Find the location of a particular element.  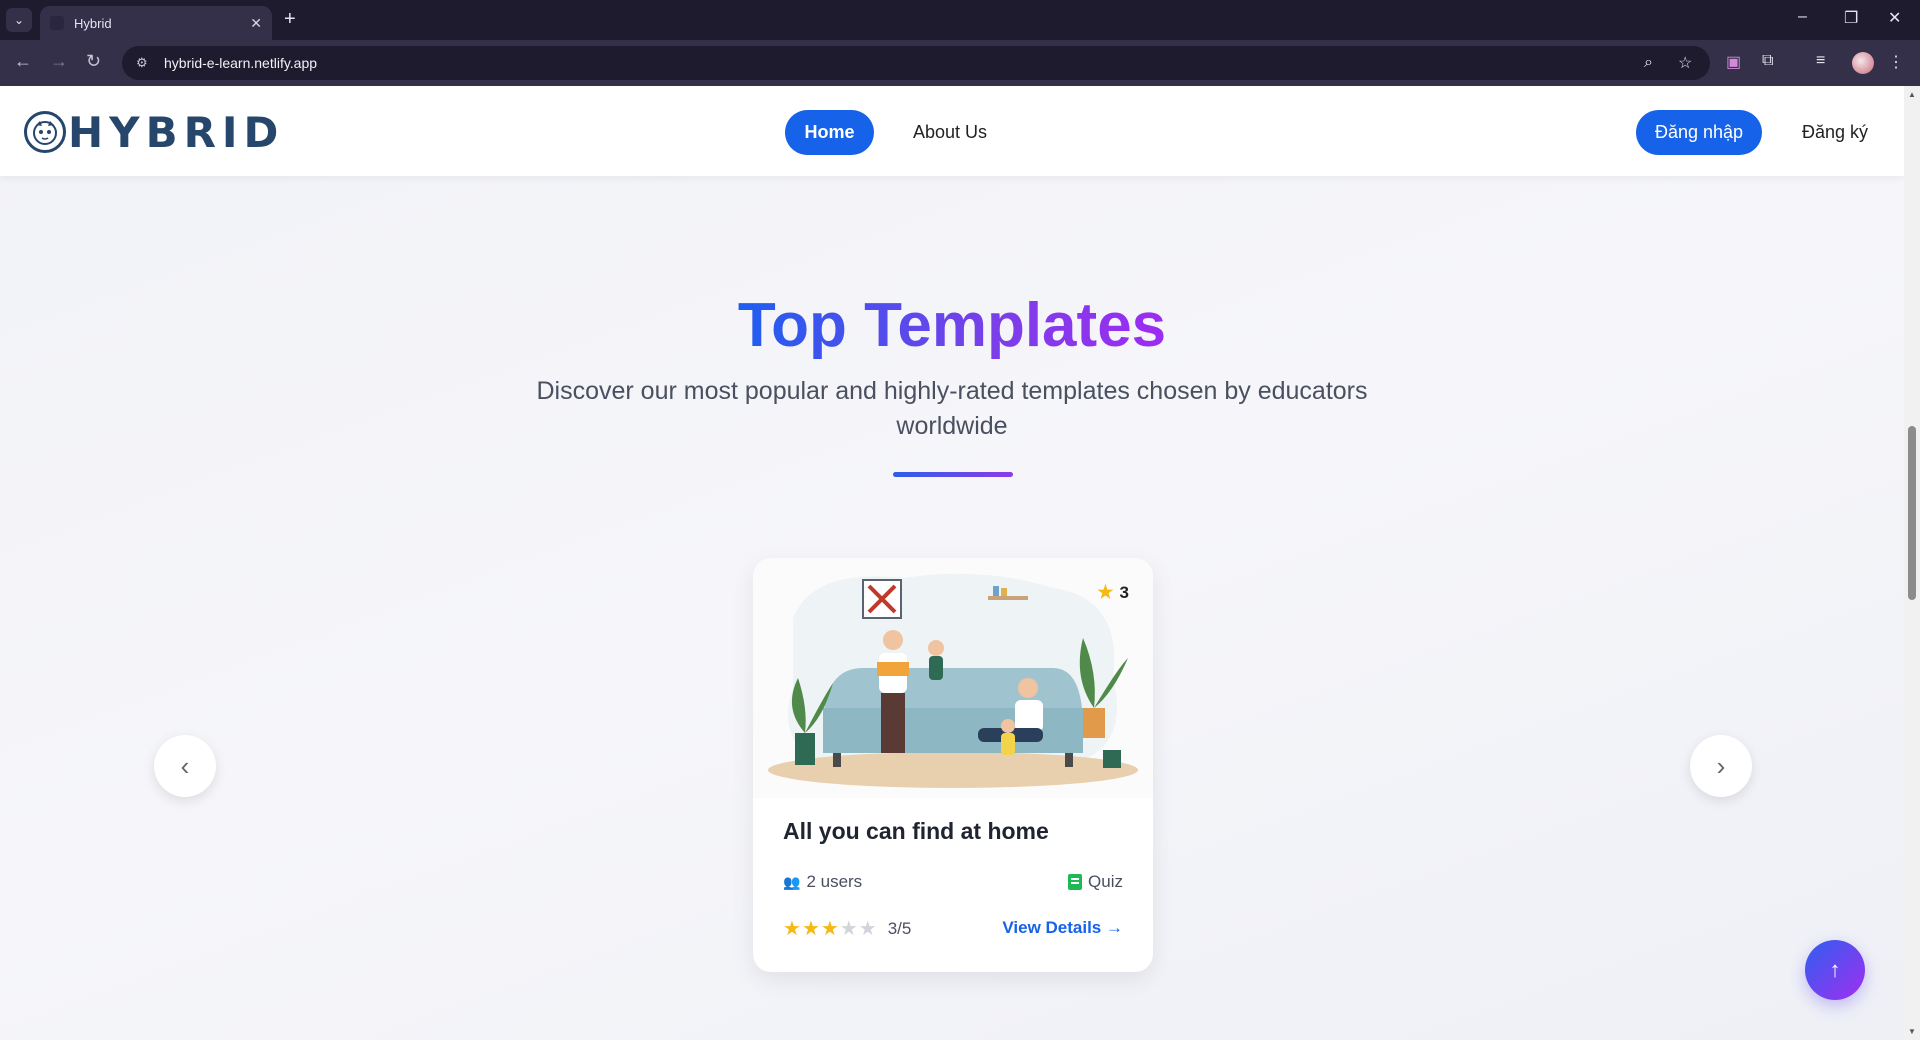

card-rating-badge: ★ 3 is located at coordinates (1113, 592).